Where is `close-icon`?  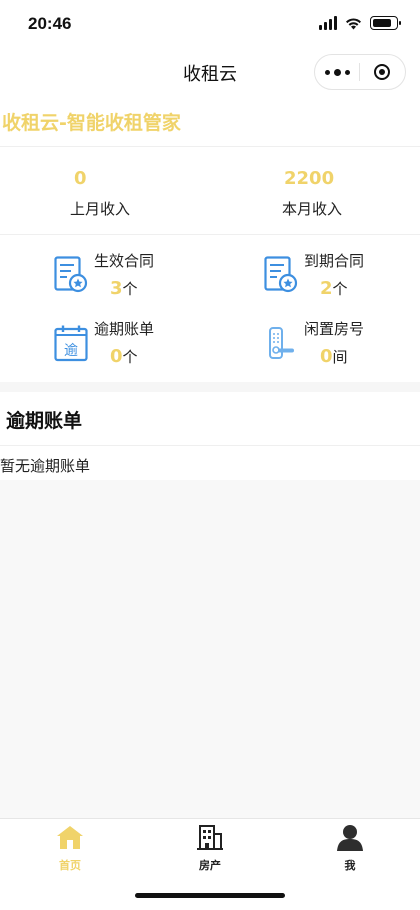
close-icon is located at coordinates (382, 72).